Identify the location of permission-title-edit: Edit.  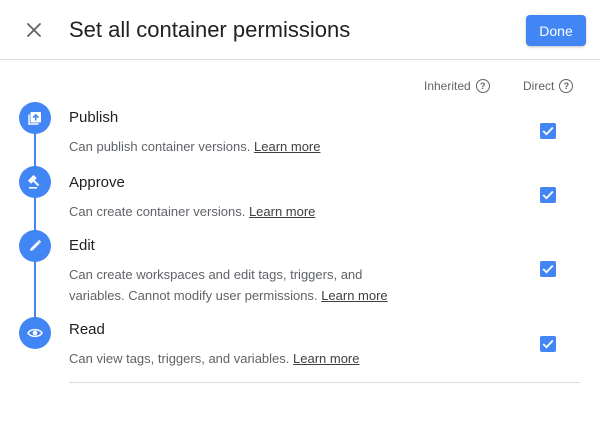
(82, 245).